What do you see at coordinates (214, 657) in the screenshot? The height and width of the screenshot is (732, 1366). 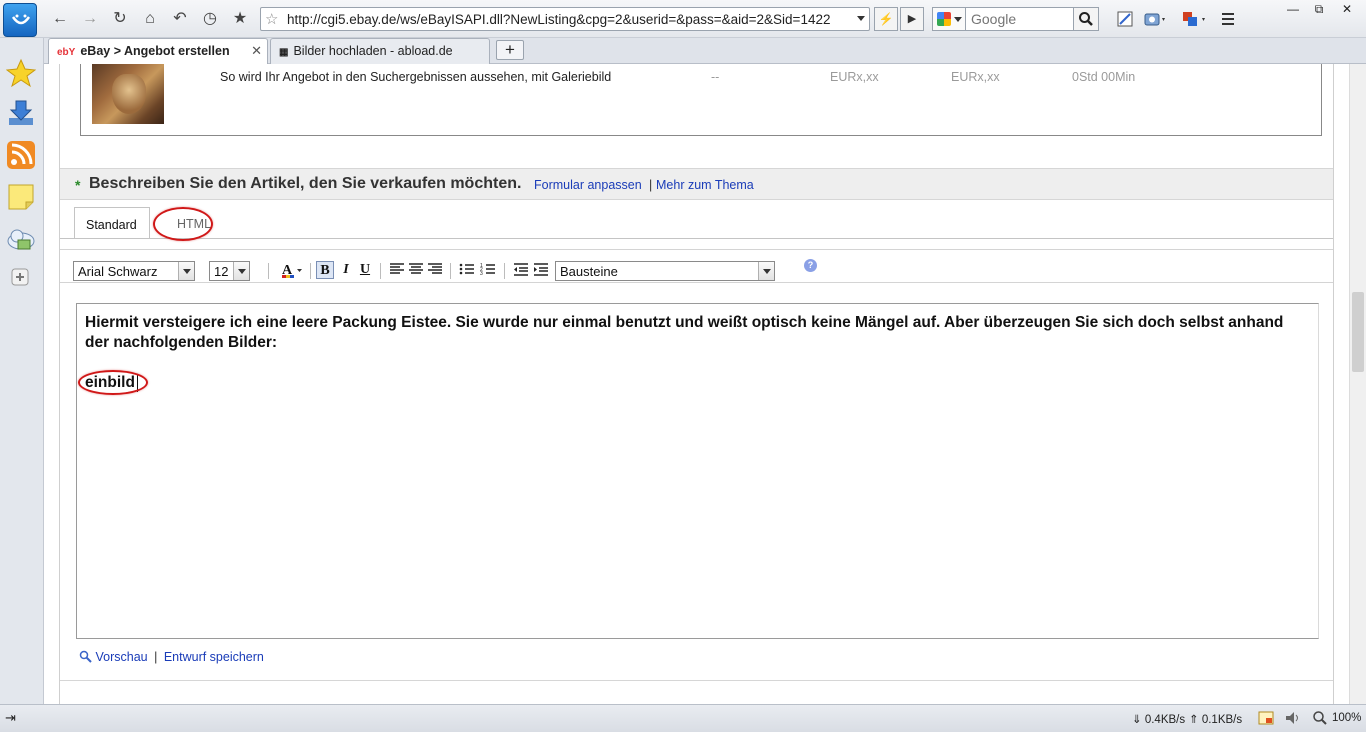 I see `save-draft-link: Entwurf speichern` at bounding box center [214, 657].